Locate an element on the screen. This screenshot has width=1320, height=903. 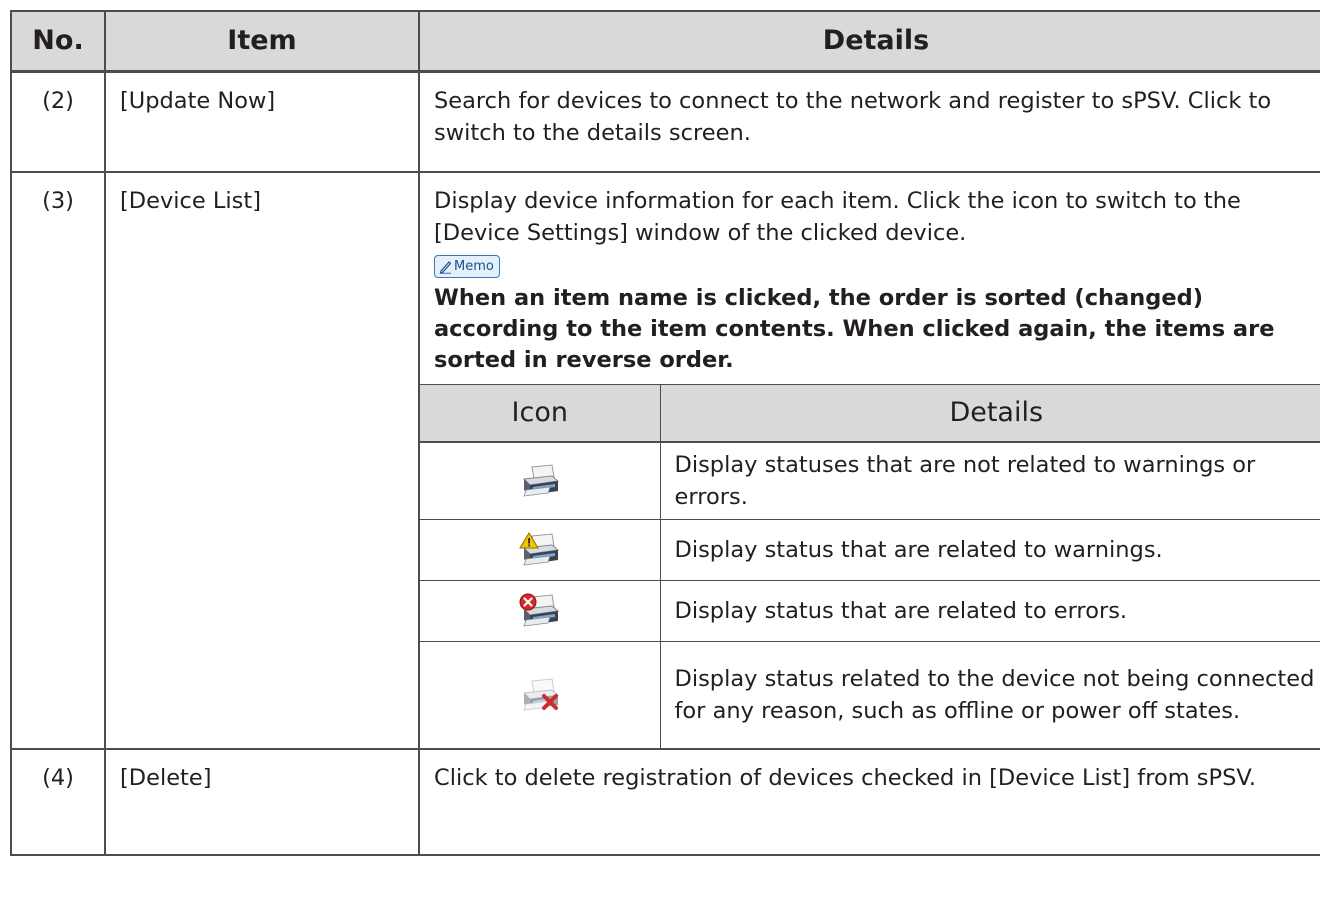
header-no: No. is located at coordinates (58, 41).